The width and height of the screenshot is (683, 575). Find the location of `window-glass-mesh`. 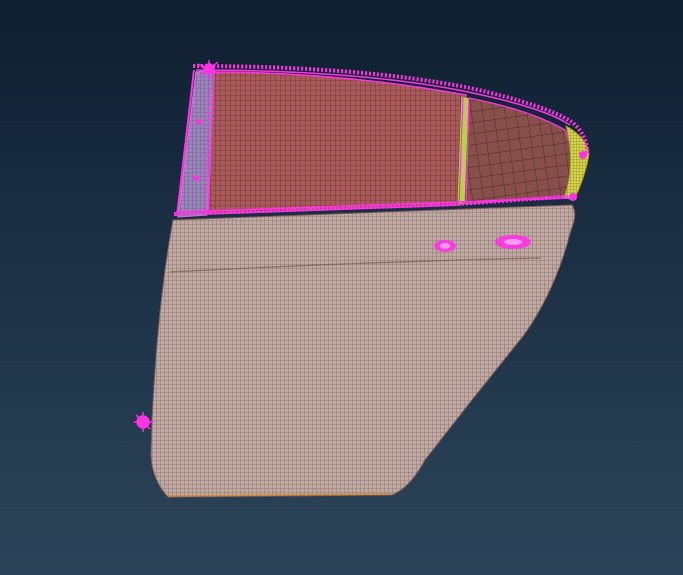

window-glass-mesh is located at coordinates (337, 143).